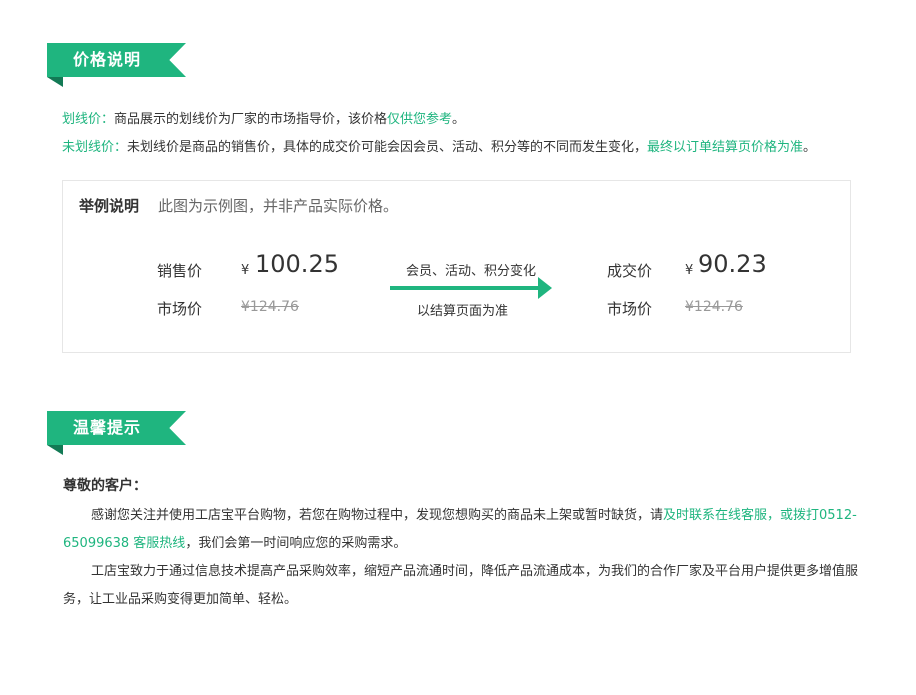  What do you see at coordinates (105, 486) in the screenshot?
I see `greeting: 尊敬的客户：` at bounding box center [105, 486].